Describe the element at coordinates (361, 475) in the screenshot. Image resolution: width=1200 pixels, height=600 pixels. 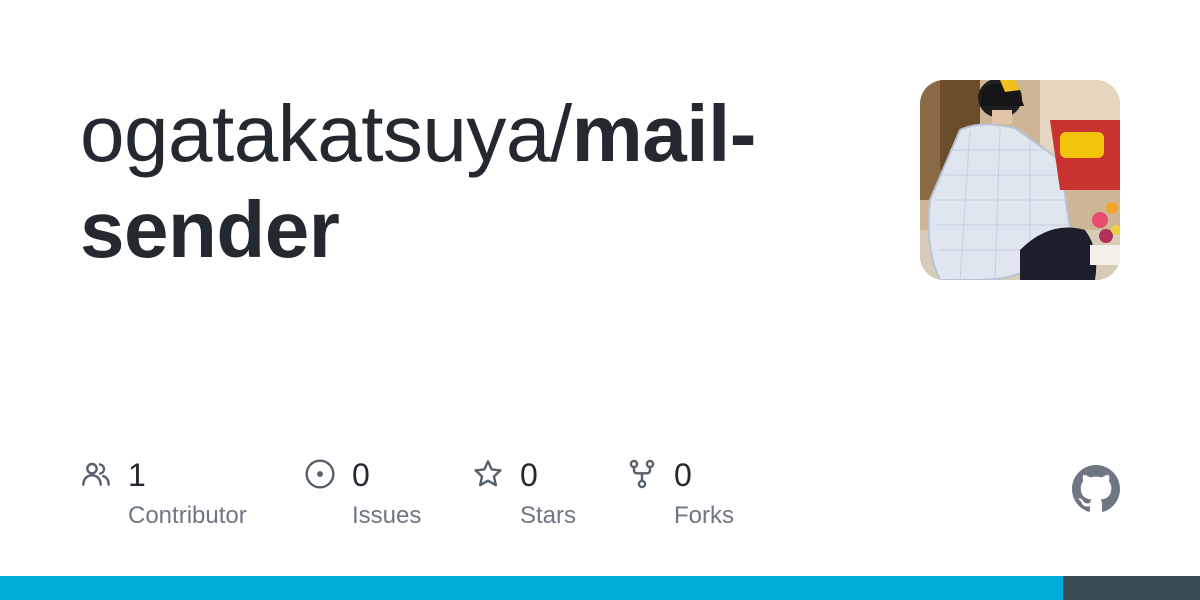
I see `issues-count: 0` at that location.